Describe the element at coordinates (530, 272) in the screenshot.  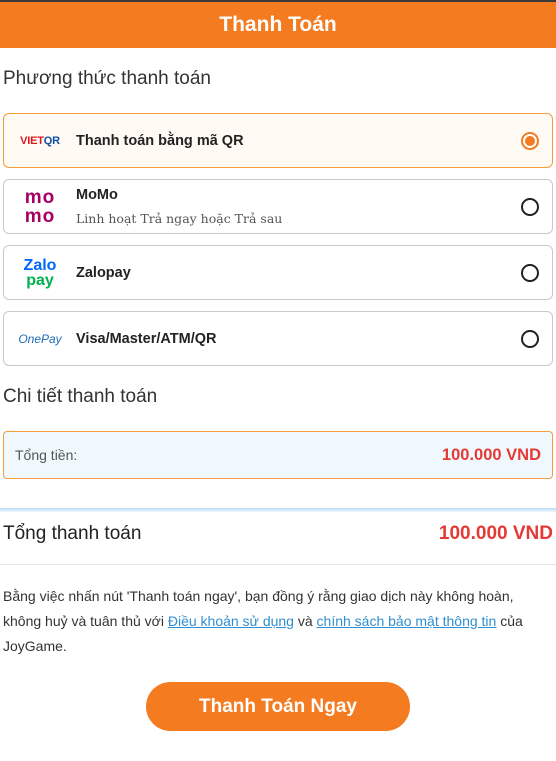
I see `radio-zalopay` at that location.